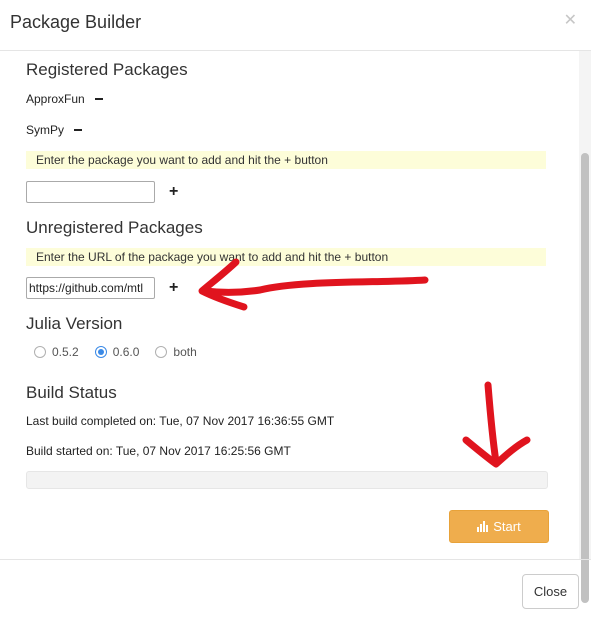  What do you see at coordinates (287, 480) in the screenshot?
I see `build-progress-bar` at bounding box center [287, 480].